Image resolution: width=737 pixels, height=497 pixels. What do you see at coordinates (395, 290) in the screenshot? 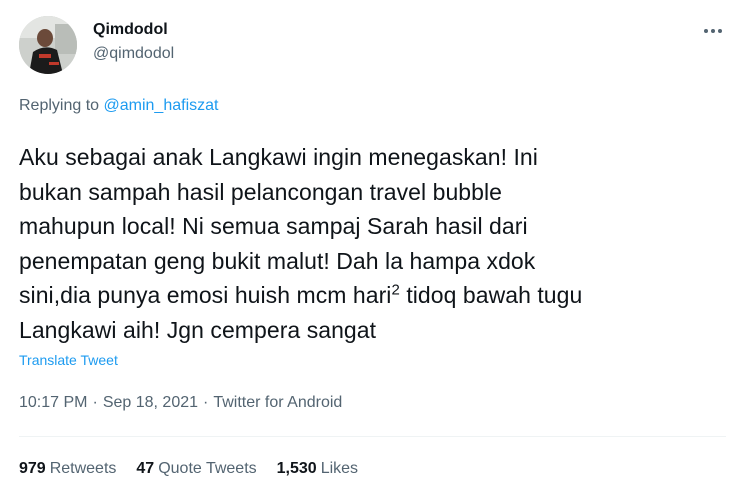
I see `tweet-text-superscript: 2` at bounding box center [395, 290].